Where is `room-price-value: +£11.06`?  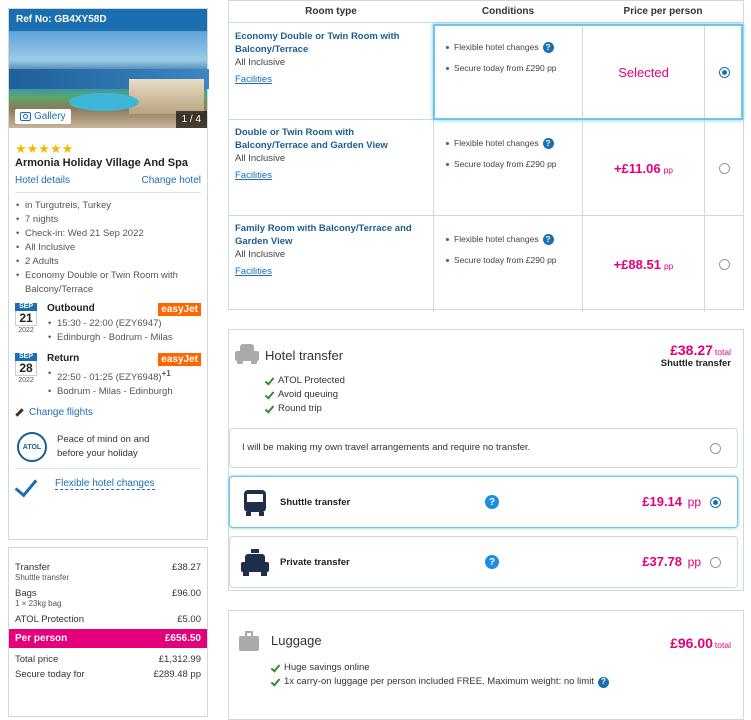 room-price-value: +£11.06 is located at coordinates (637, 168).